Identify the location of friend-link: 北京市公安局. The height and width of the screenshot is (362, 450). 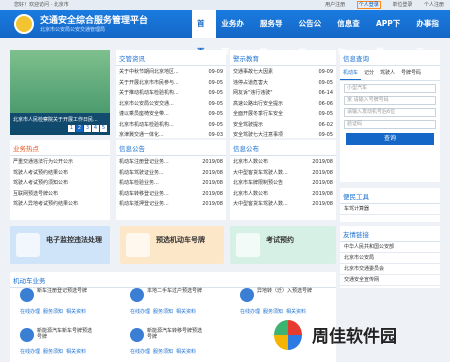
(390, 258).